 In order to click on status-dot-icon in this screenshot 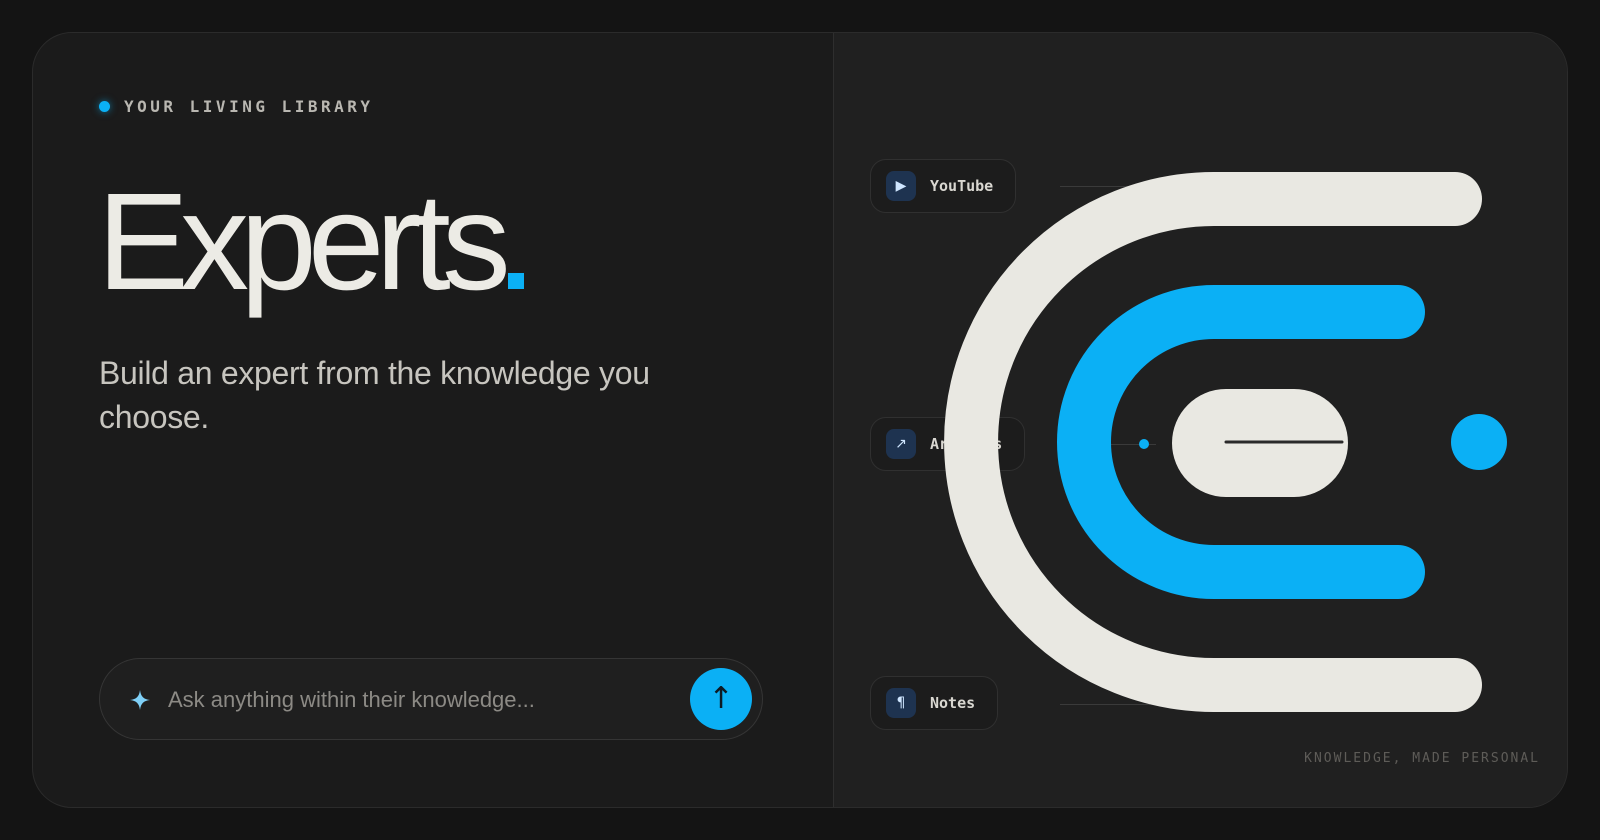, I will do `click(104, 106)`.